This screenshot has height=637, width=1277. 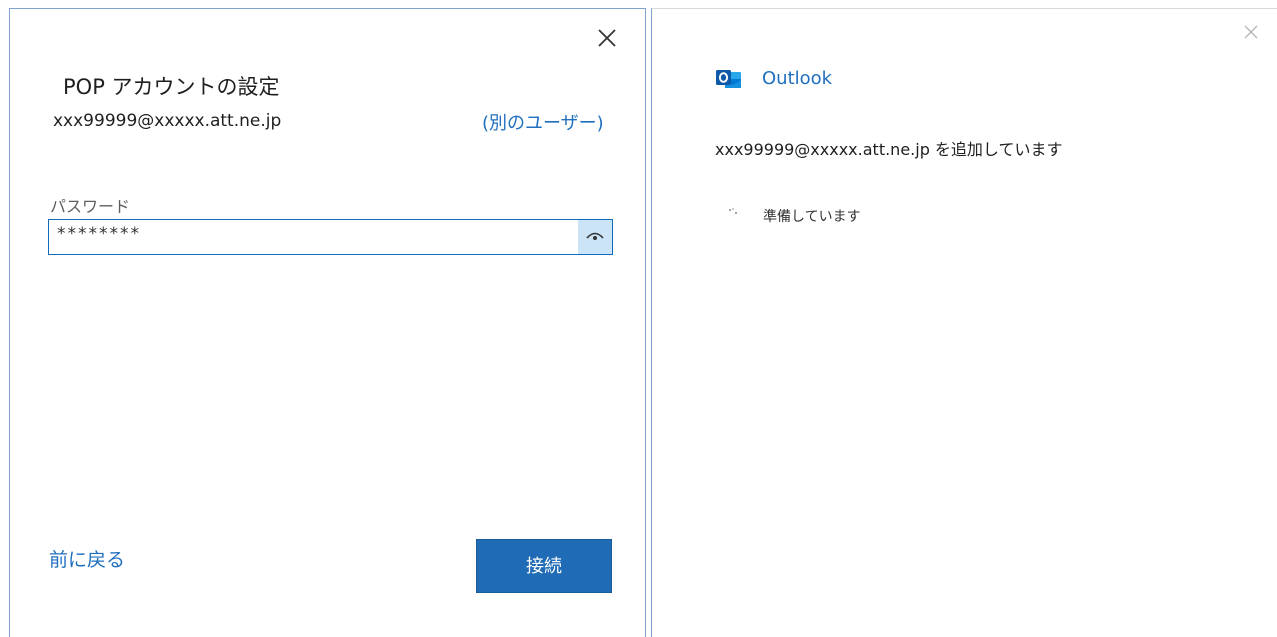 What do you see at coordinates (735, 213) in the screenshot?
I see `spinner-icon` at bounding box center [735, 213].